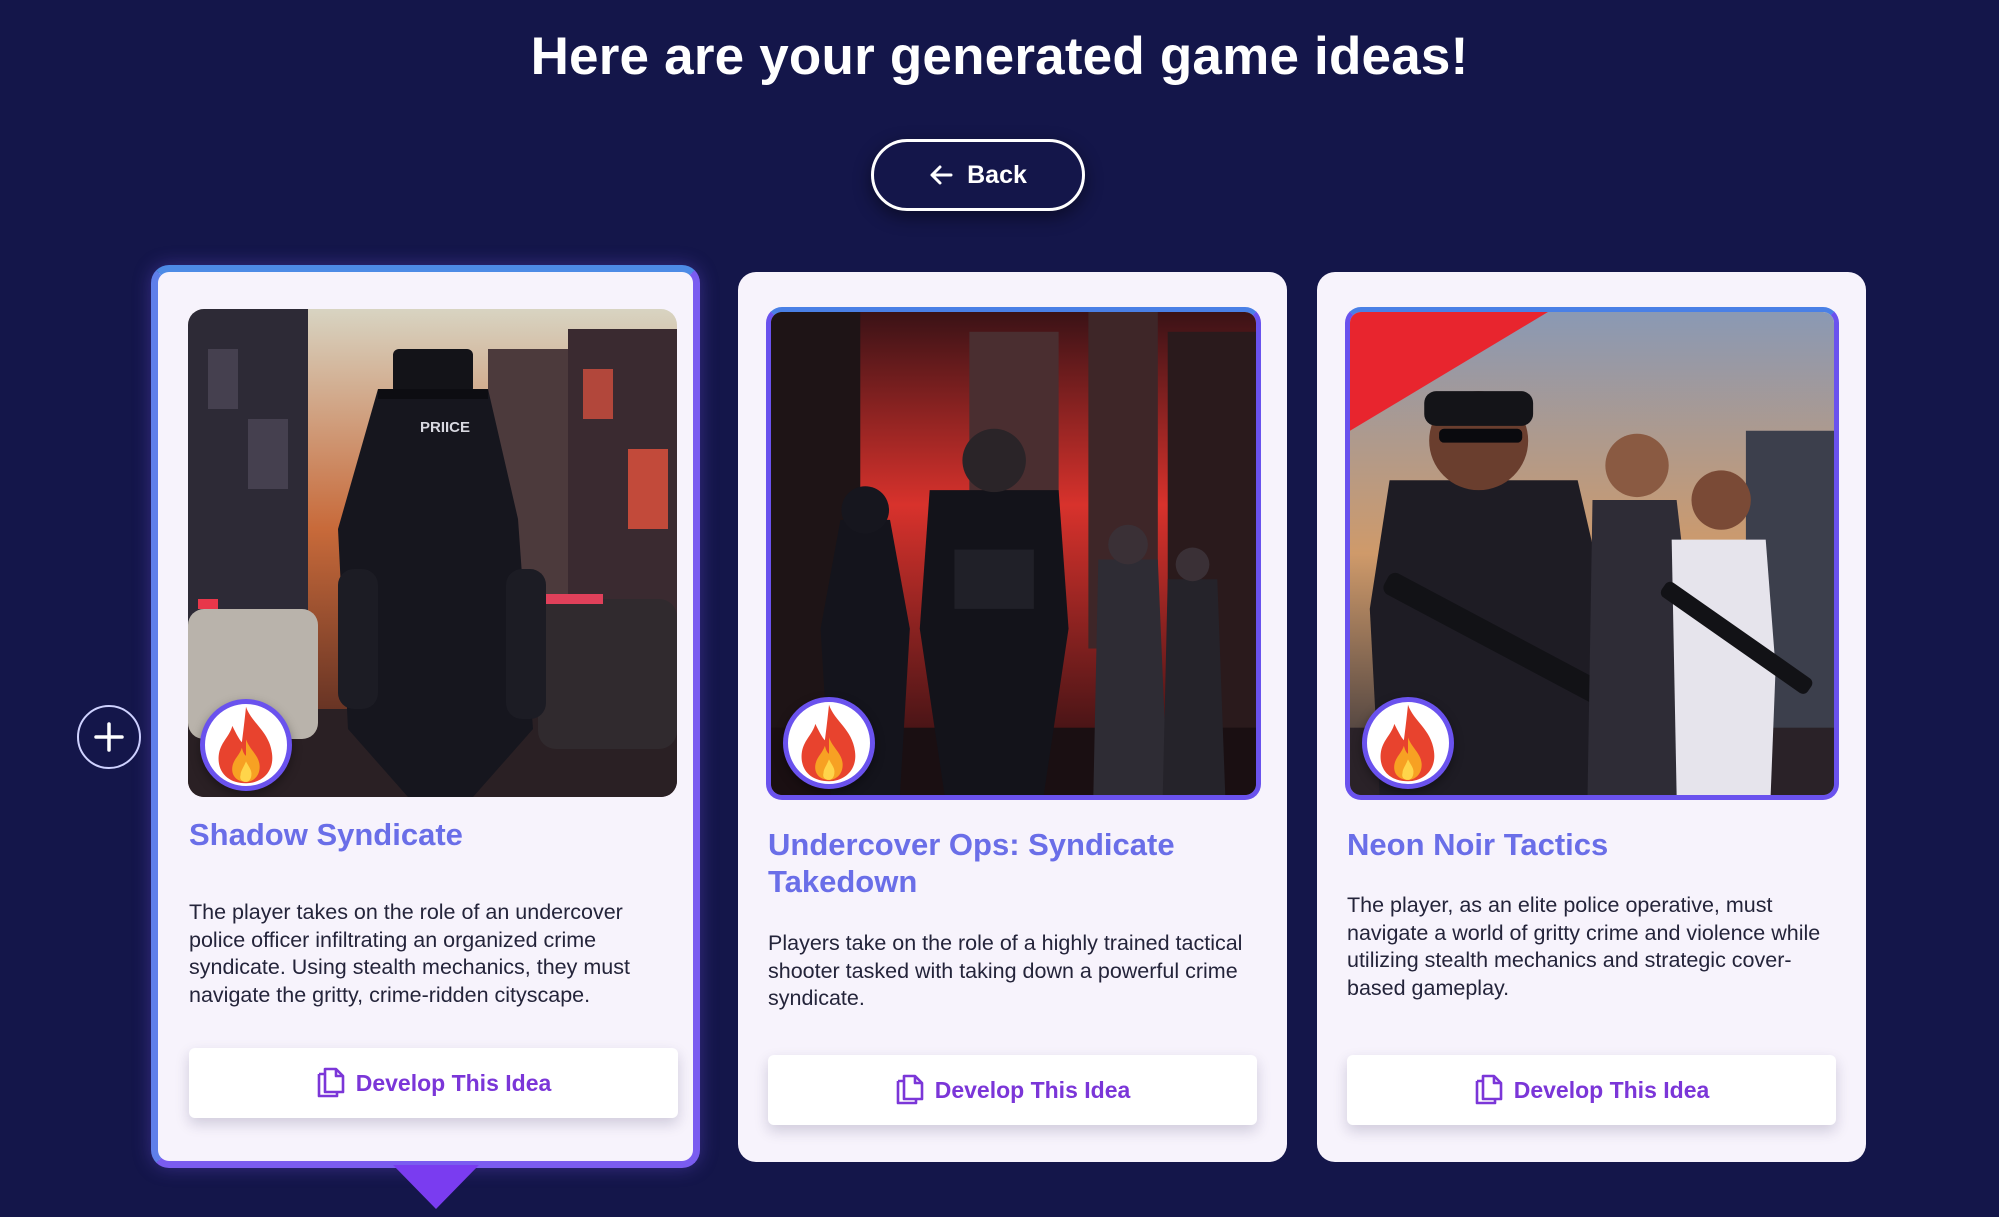 The height and width of the screenshot is (1217, 1999). Describe the element at coordinates (326, 834) in the screenshot. I see `idea-title: Shadow Syndicate` at that location.